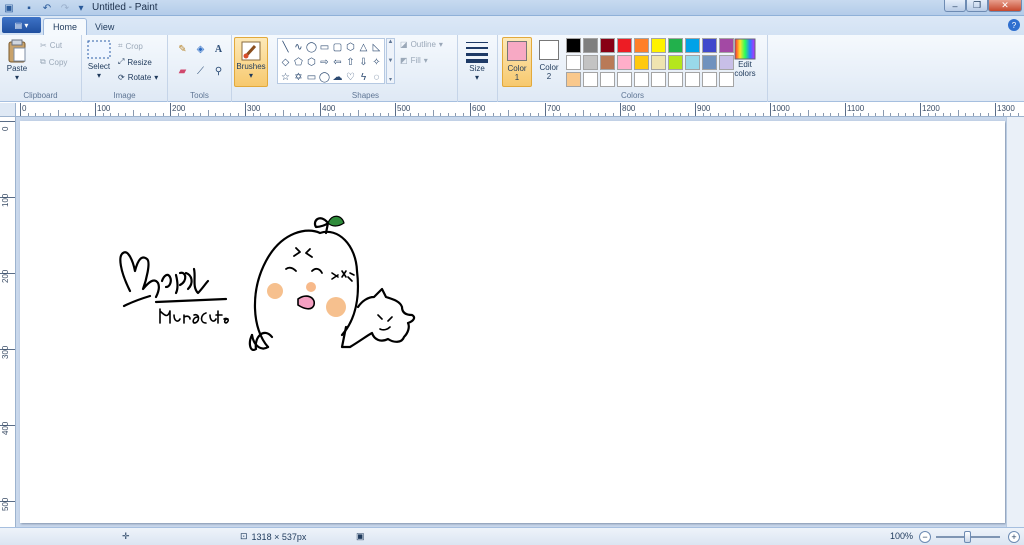 The width and height of the screenshot is (1024, 545). I want to click on left-arrow-shape-icon: ⇦, so click(337, 62).